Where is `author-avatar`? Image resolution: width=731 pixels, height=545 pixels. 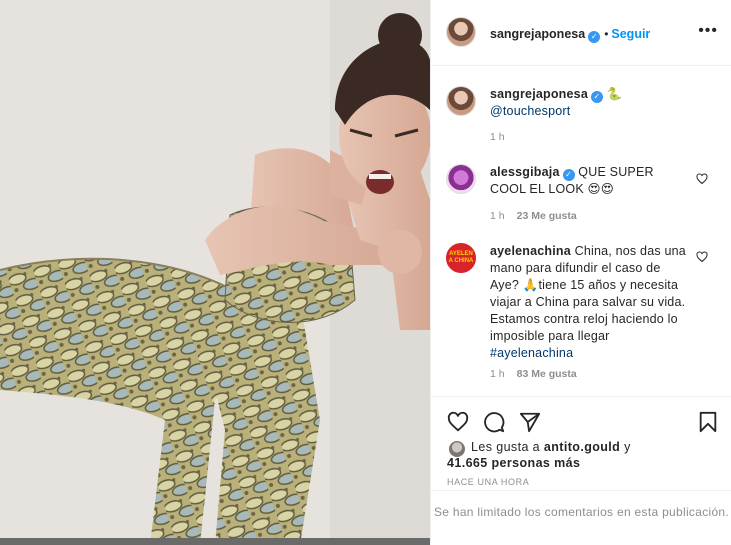 author-avatar is located at coordinates (461, 32).